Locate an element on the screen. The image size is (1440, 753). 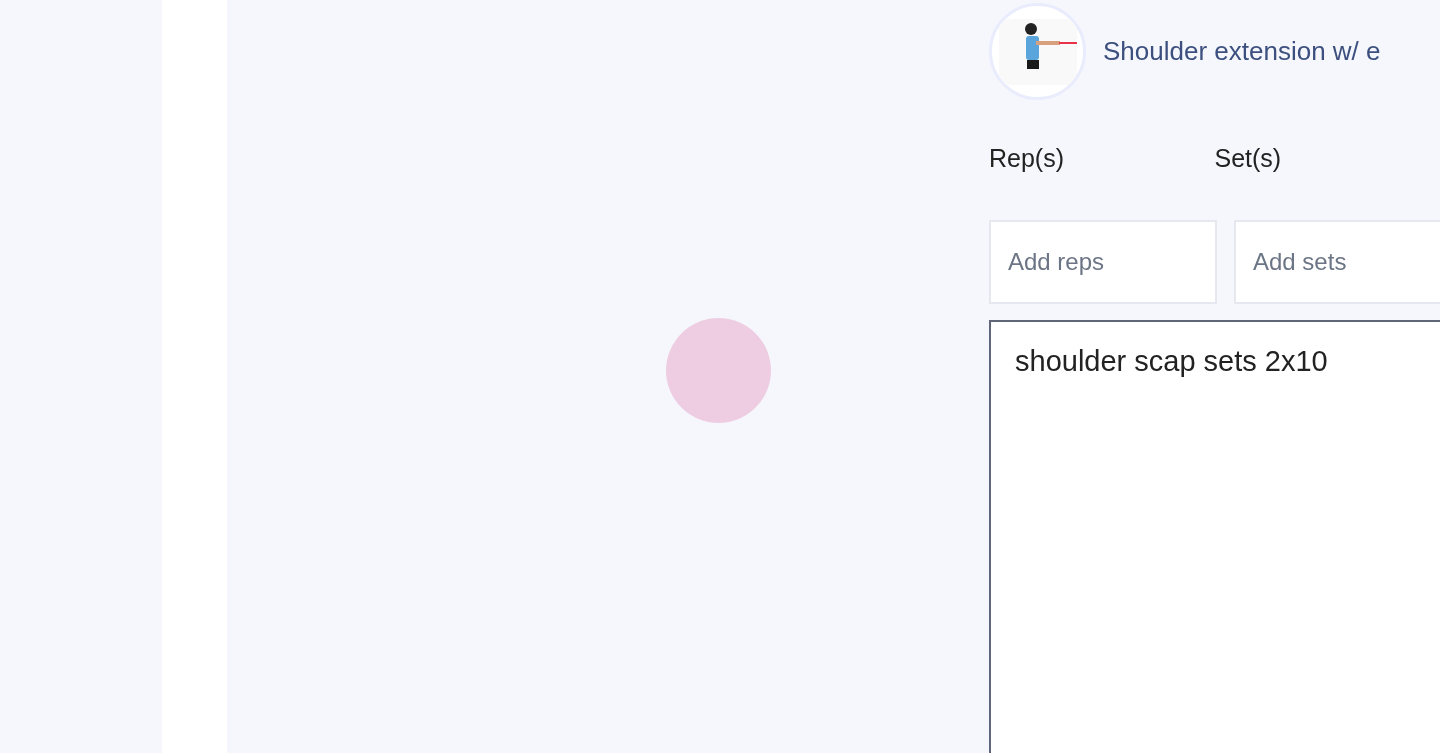
field-label: Rep(s) is located at coordinates (1027, 158).